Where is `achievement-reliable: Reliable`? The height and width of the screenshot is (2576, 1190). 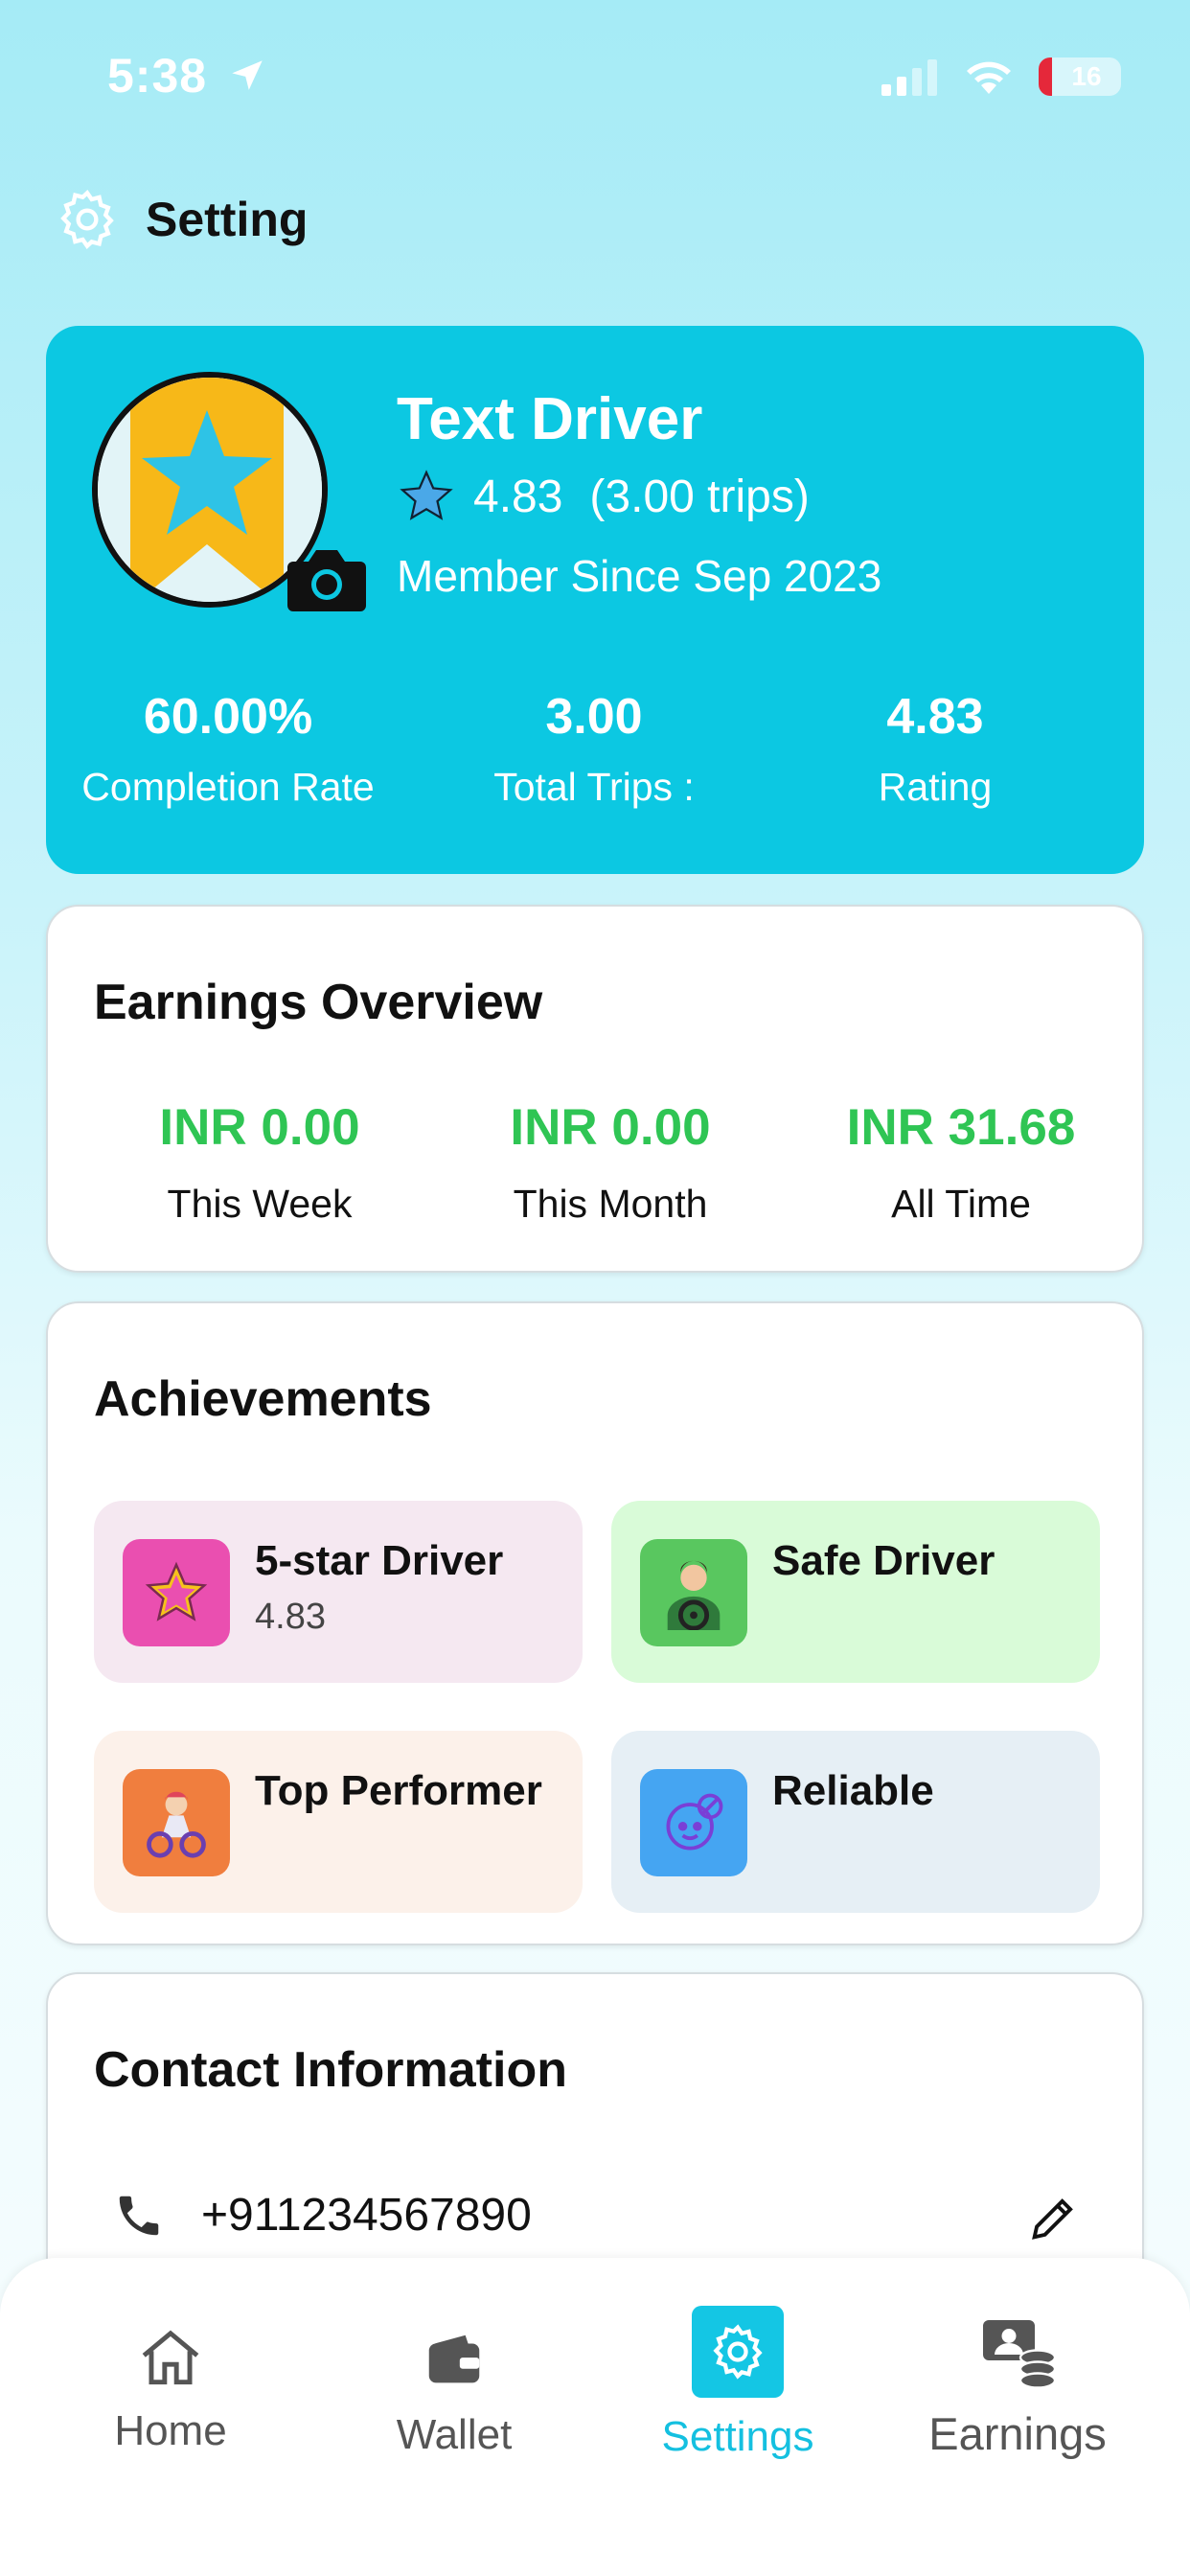 achievement-reliable: Reliable is located at coordinates (856, 1822).